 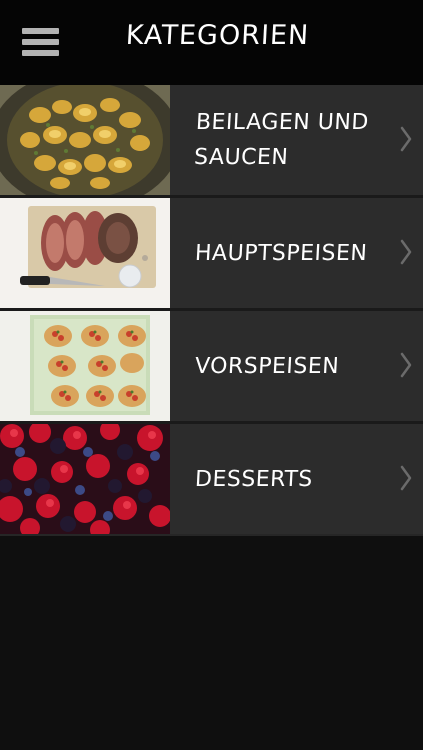 I want to click on bruschetta-image, so click(x=85, y=366).